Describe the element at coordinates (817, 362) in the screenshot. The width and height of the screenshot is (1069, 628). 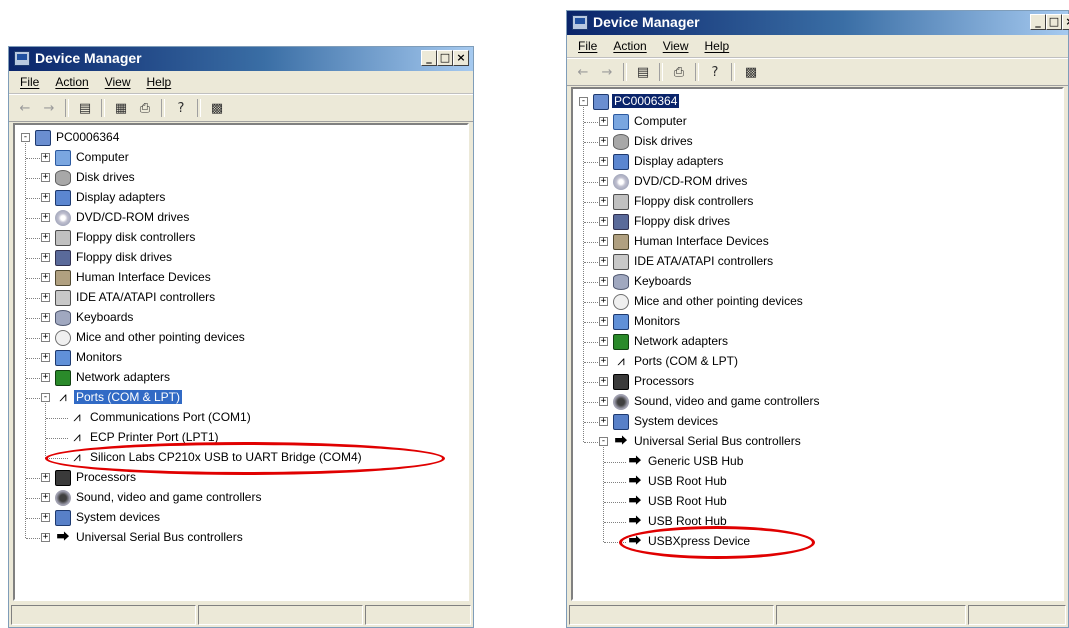
I see `tree-node-ports-com-lpt: + ⩘ Ports (COM & LPT)` at that location.